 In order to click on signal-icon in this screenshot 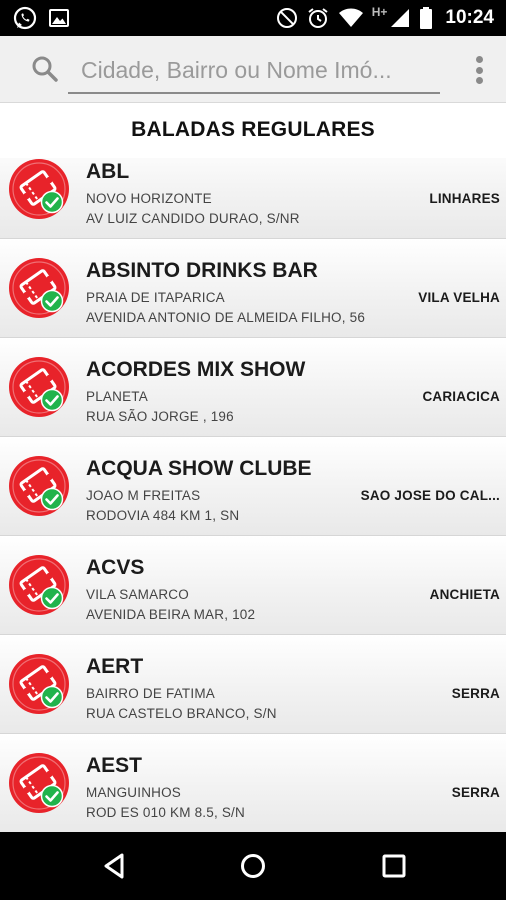, I will do `click(400, 18)`.